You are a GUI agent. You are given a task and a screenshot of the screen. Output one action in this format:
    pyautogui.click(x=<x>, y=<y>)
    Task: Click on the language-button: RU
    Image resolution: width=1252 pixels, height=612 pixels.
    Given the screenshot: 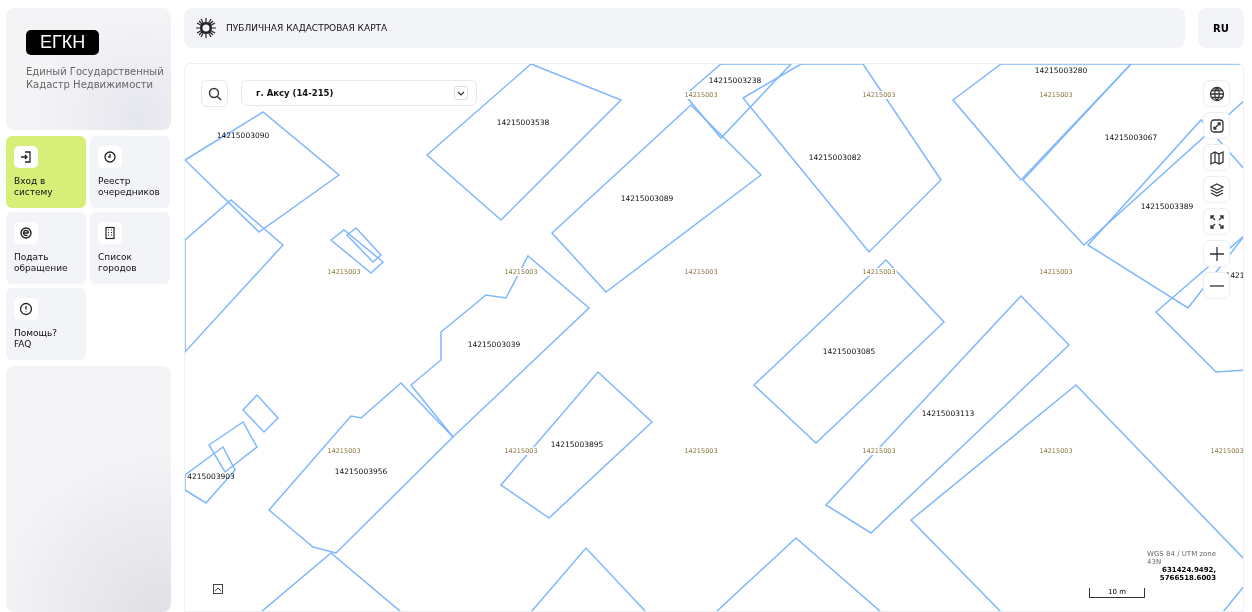 What is the action you would take?
    pyautogui.click(x=1221, y=28)
    